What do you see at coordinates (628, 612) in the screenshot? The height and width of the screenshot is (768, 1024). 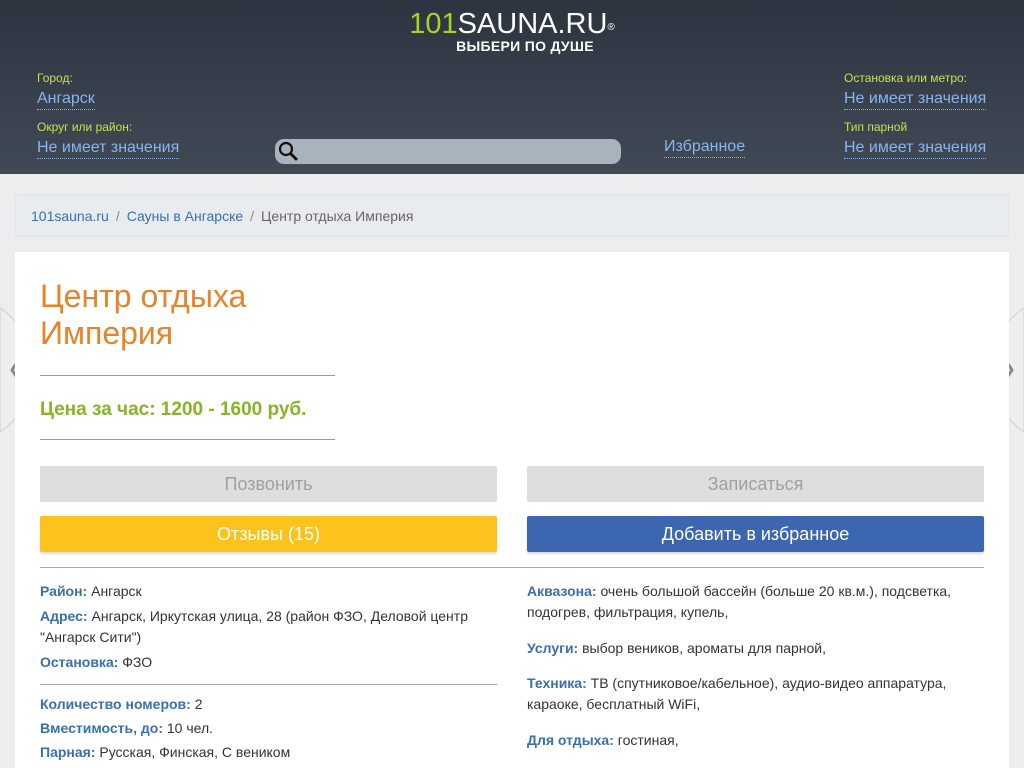 I see `detail-value: подогрев, фильтрация, купель,` at bounding box center [628, 612].